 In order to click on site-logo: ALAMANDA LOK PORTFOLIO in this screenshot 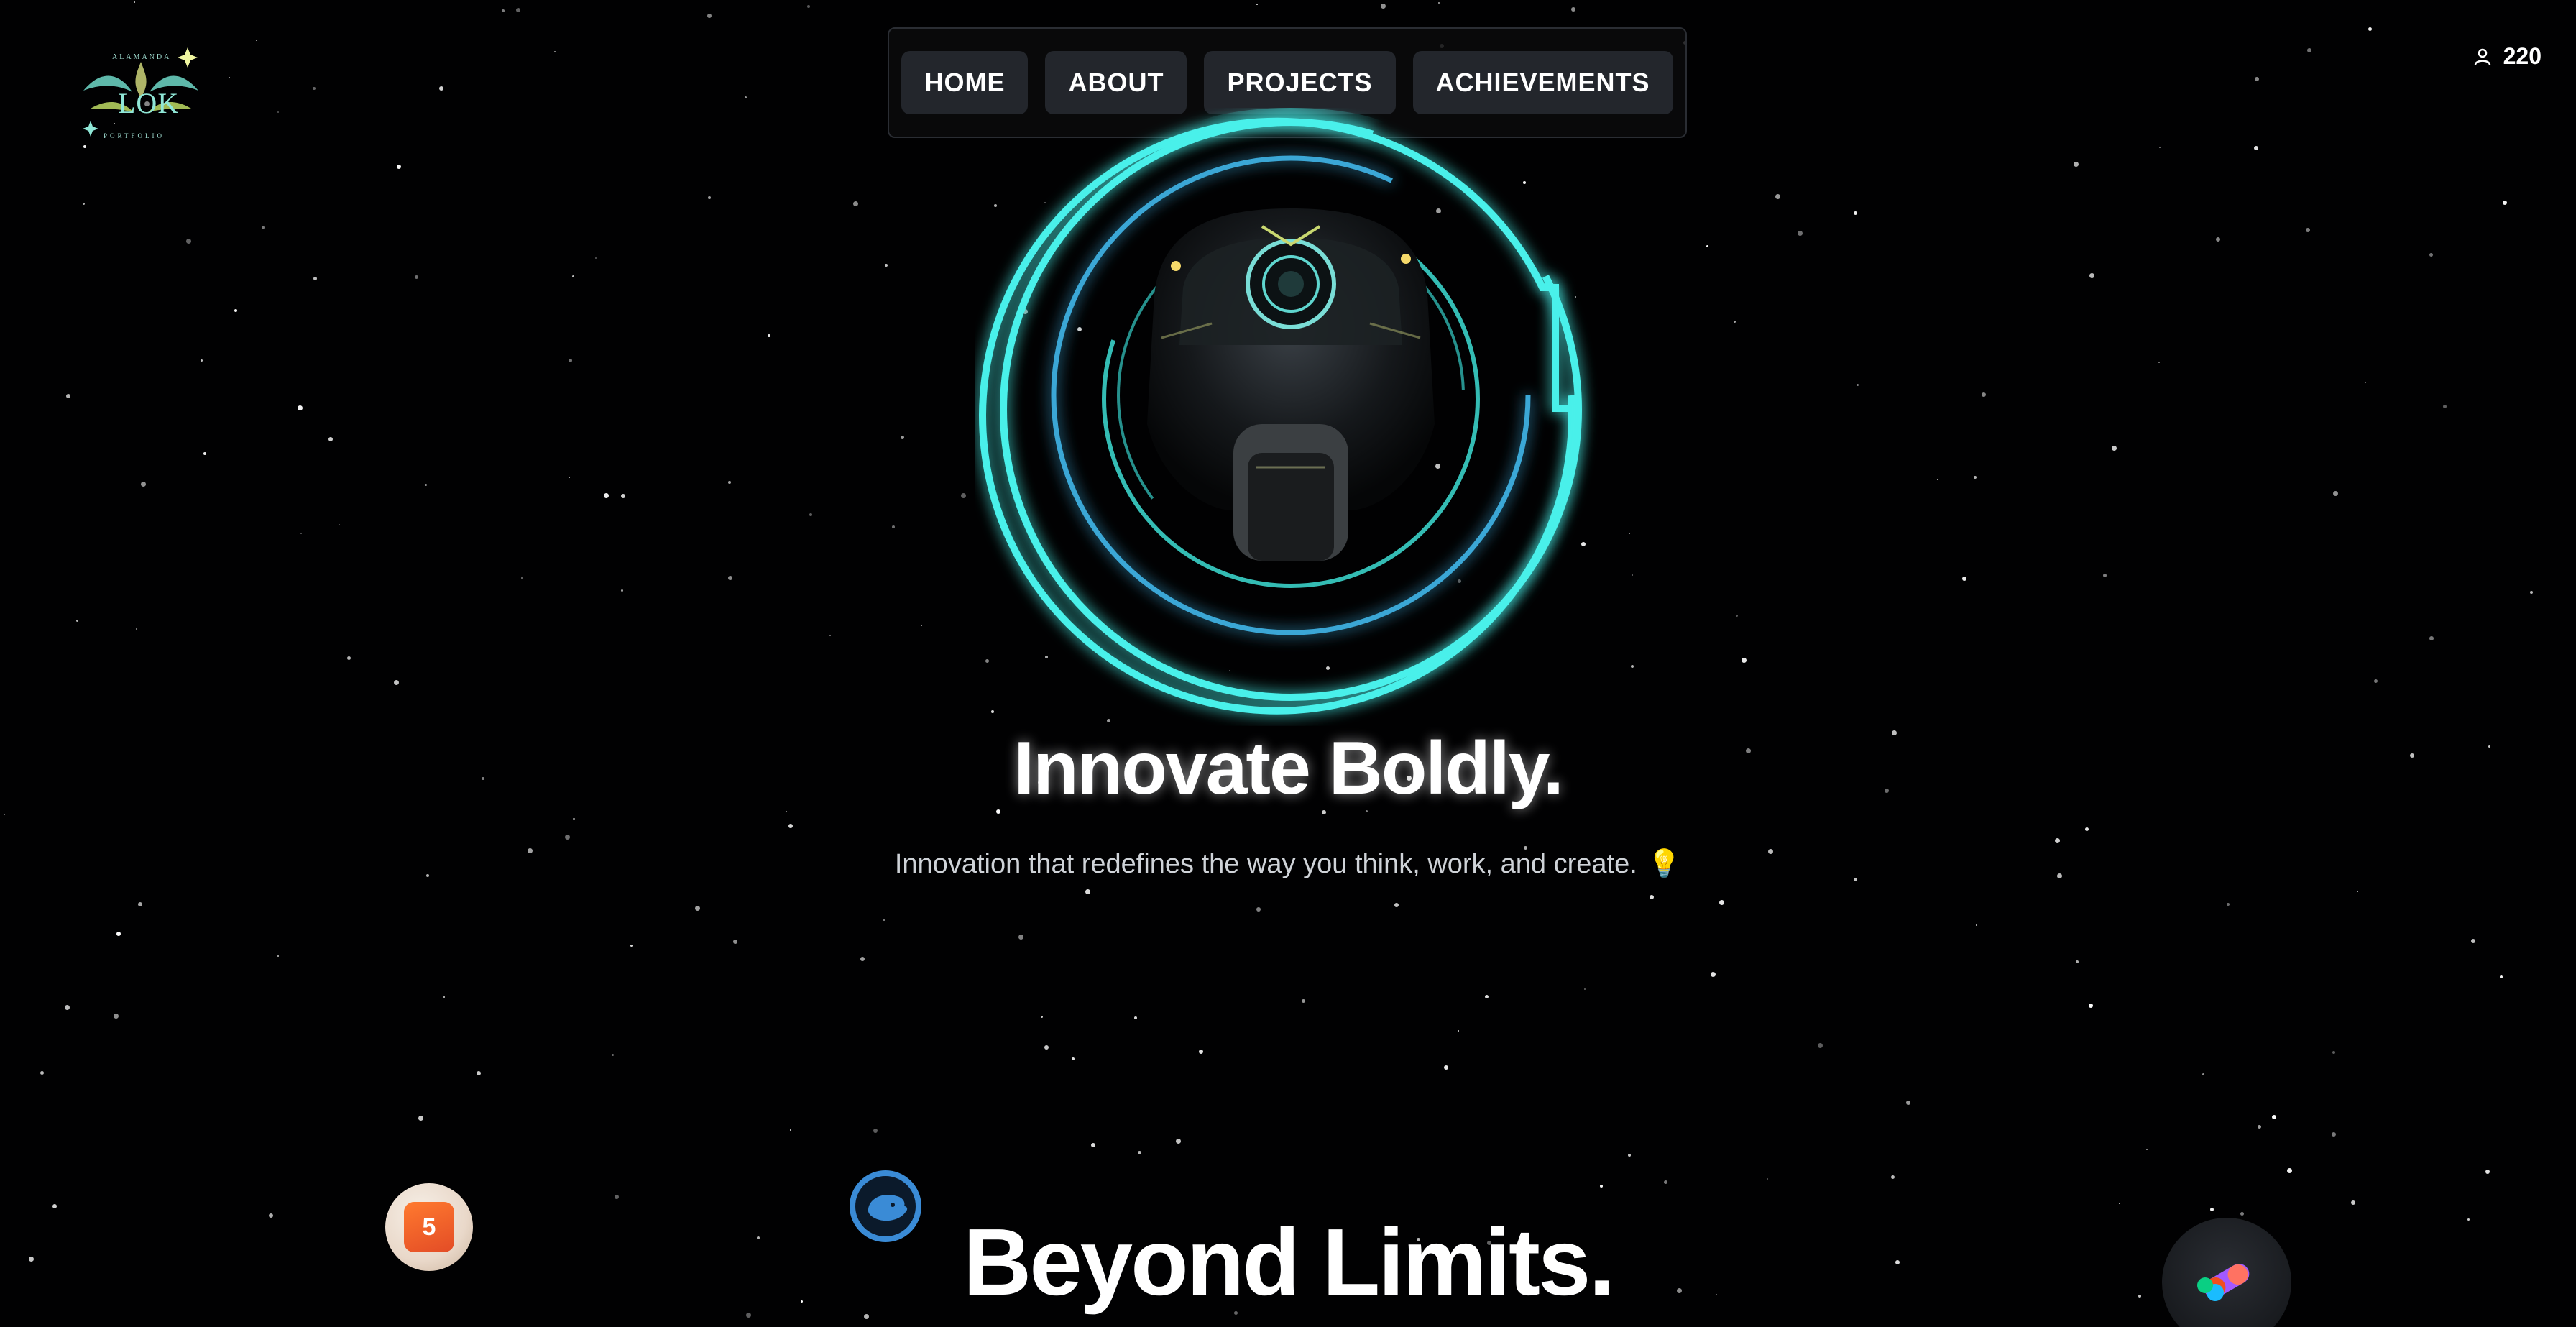, I will do `click(141, 94)`.